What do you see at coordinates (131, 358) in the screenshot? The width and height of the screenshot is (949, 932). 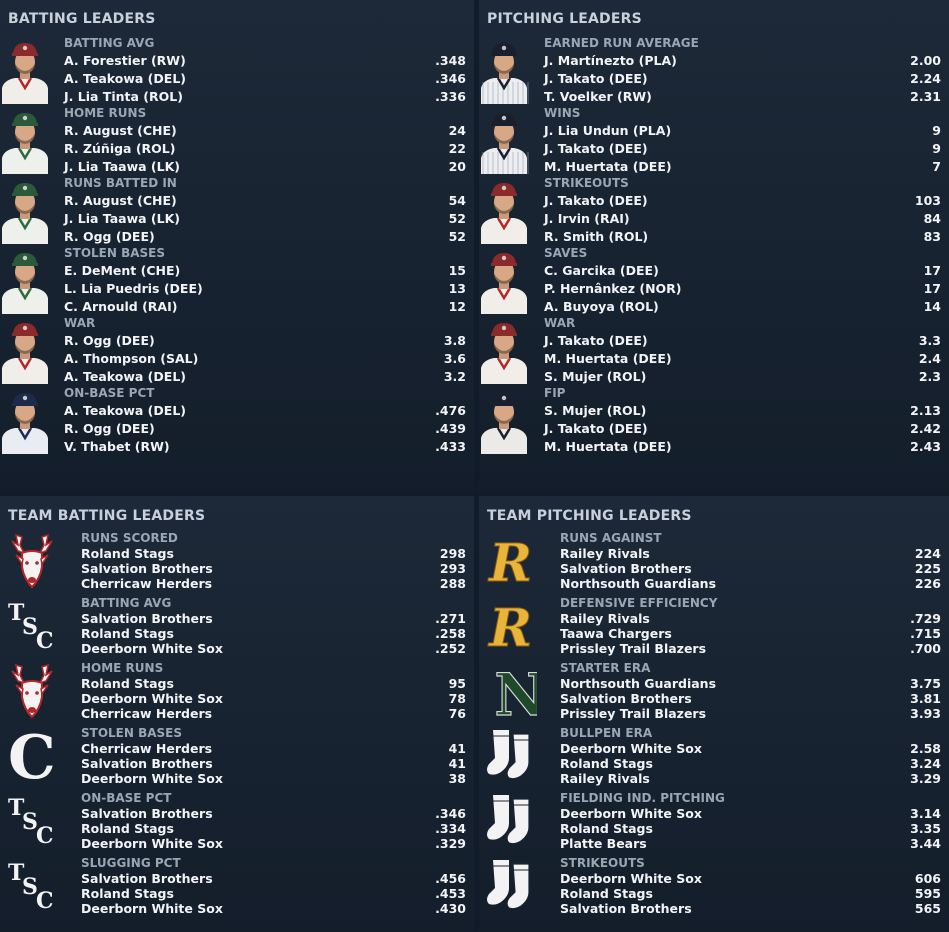 I see `player-name: A. Thompson (SAL)` at bounding box center [131, 358].